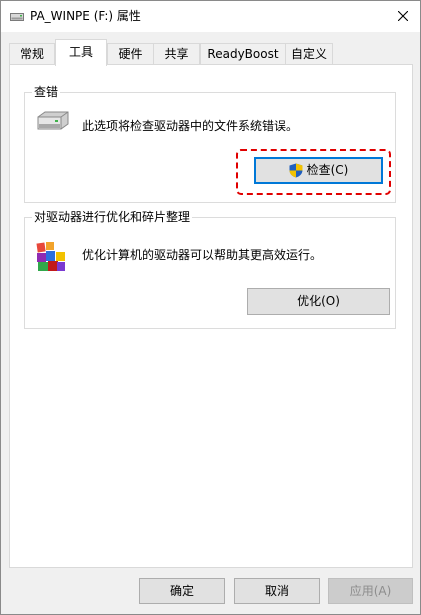 This screenshot has width=421, height=615. I want to click on apply-button: 应用(A), so click(370, 591).